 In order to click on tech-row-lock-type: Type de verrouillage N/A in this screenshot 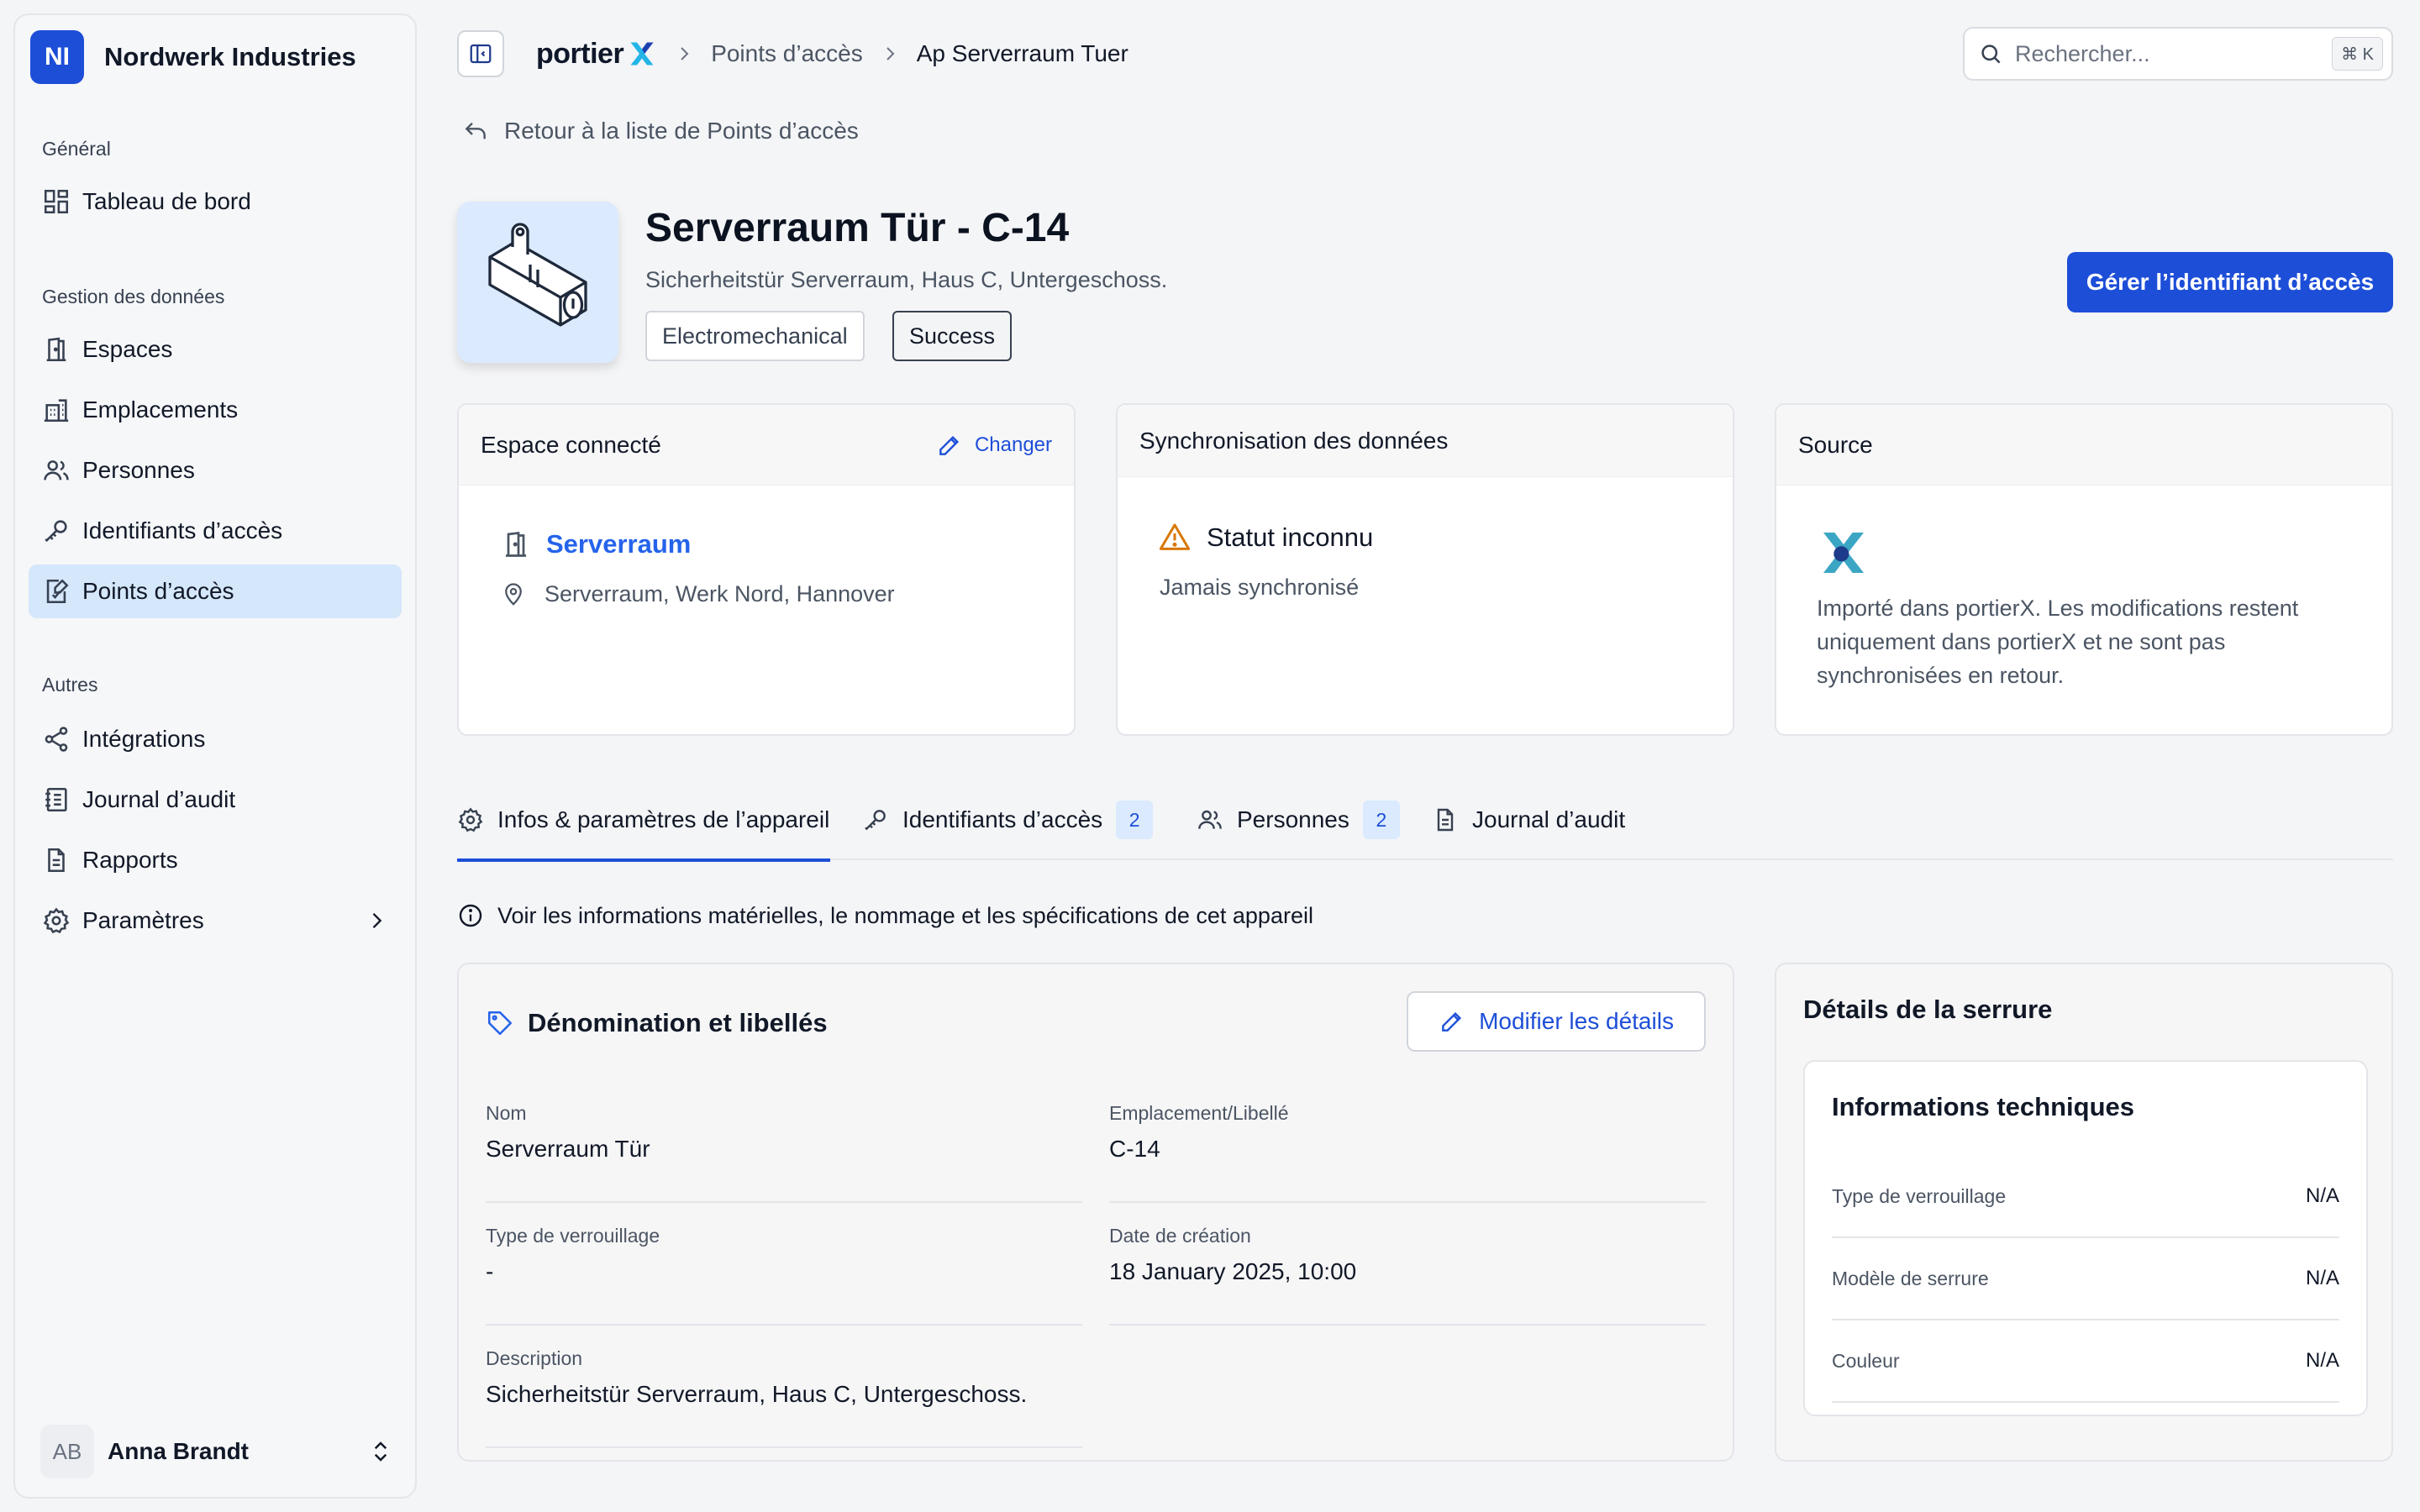, I will do `click(2086, 1197)`.